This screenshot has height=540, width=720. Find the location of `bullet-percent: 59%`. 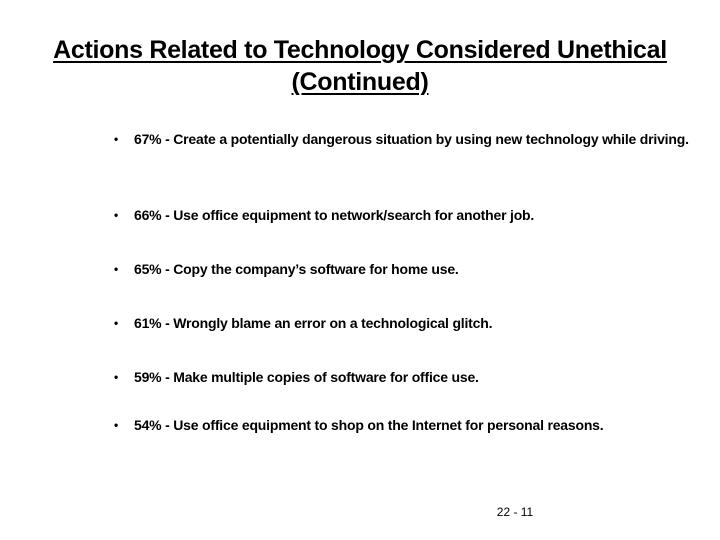

bullet-percent: 59% is located at coordinates (148, 377).